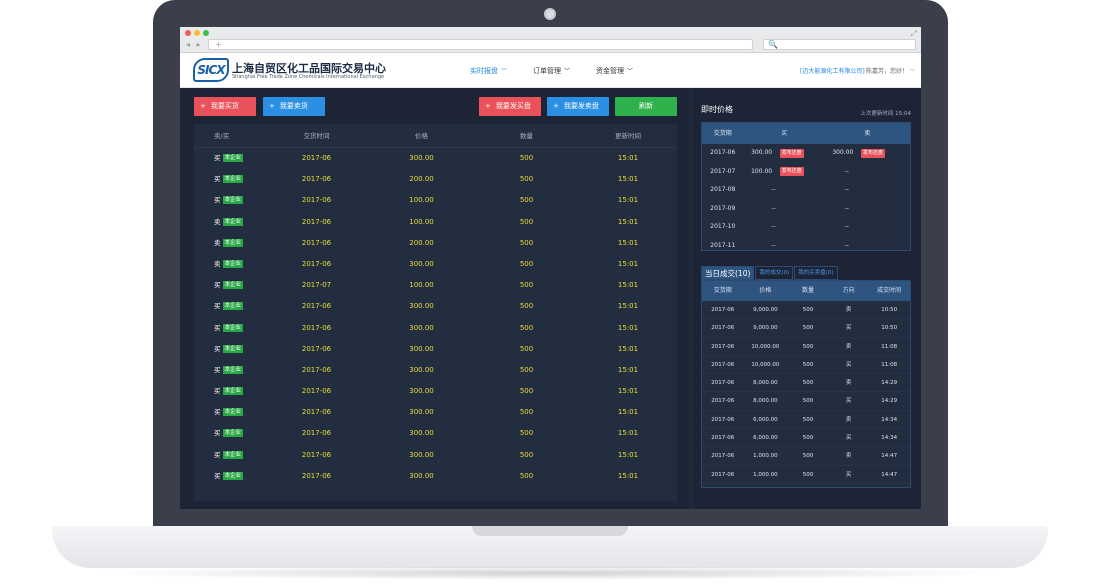 Image resolution: width=1100 pixels, height=584 pixels. Describe the element at coordinates (890, 70) in the screenshot. I see `user-menu: 陈嘉芳，您好！ ﹀` at that location.